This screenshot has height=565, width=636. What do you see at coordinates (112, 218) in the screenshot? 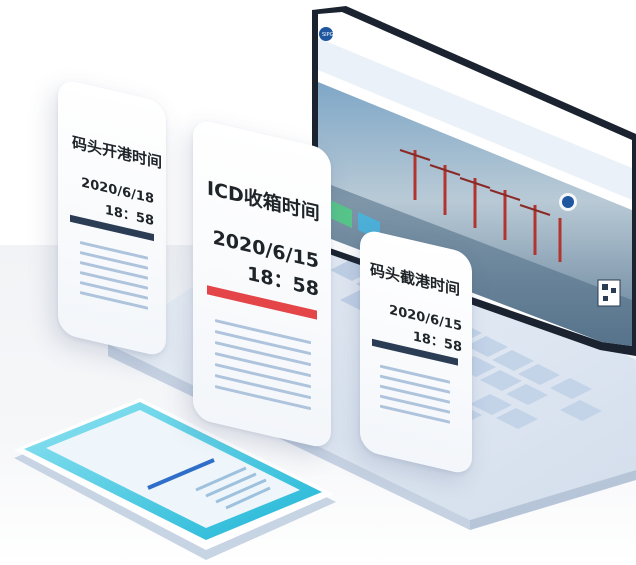
I see `card-port-open-time: 码头开港时间 2020/6/18 18：58` at bounding box center [112, 218].